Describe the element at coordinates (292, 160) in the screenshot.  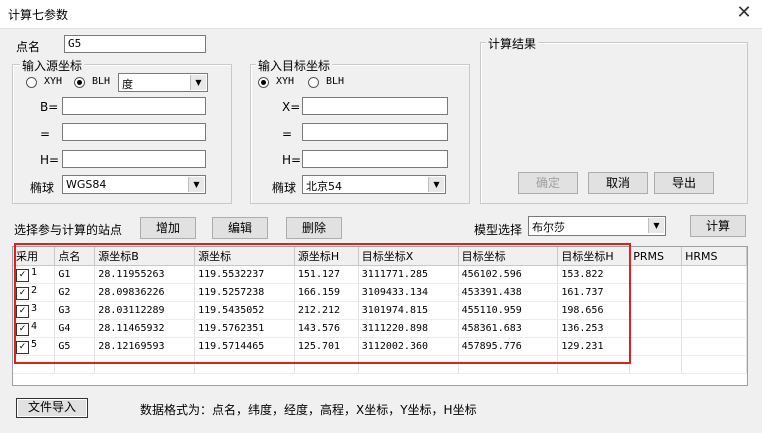
I see `target-h-label: H=` at that location.